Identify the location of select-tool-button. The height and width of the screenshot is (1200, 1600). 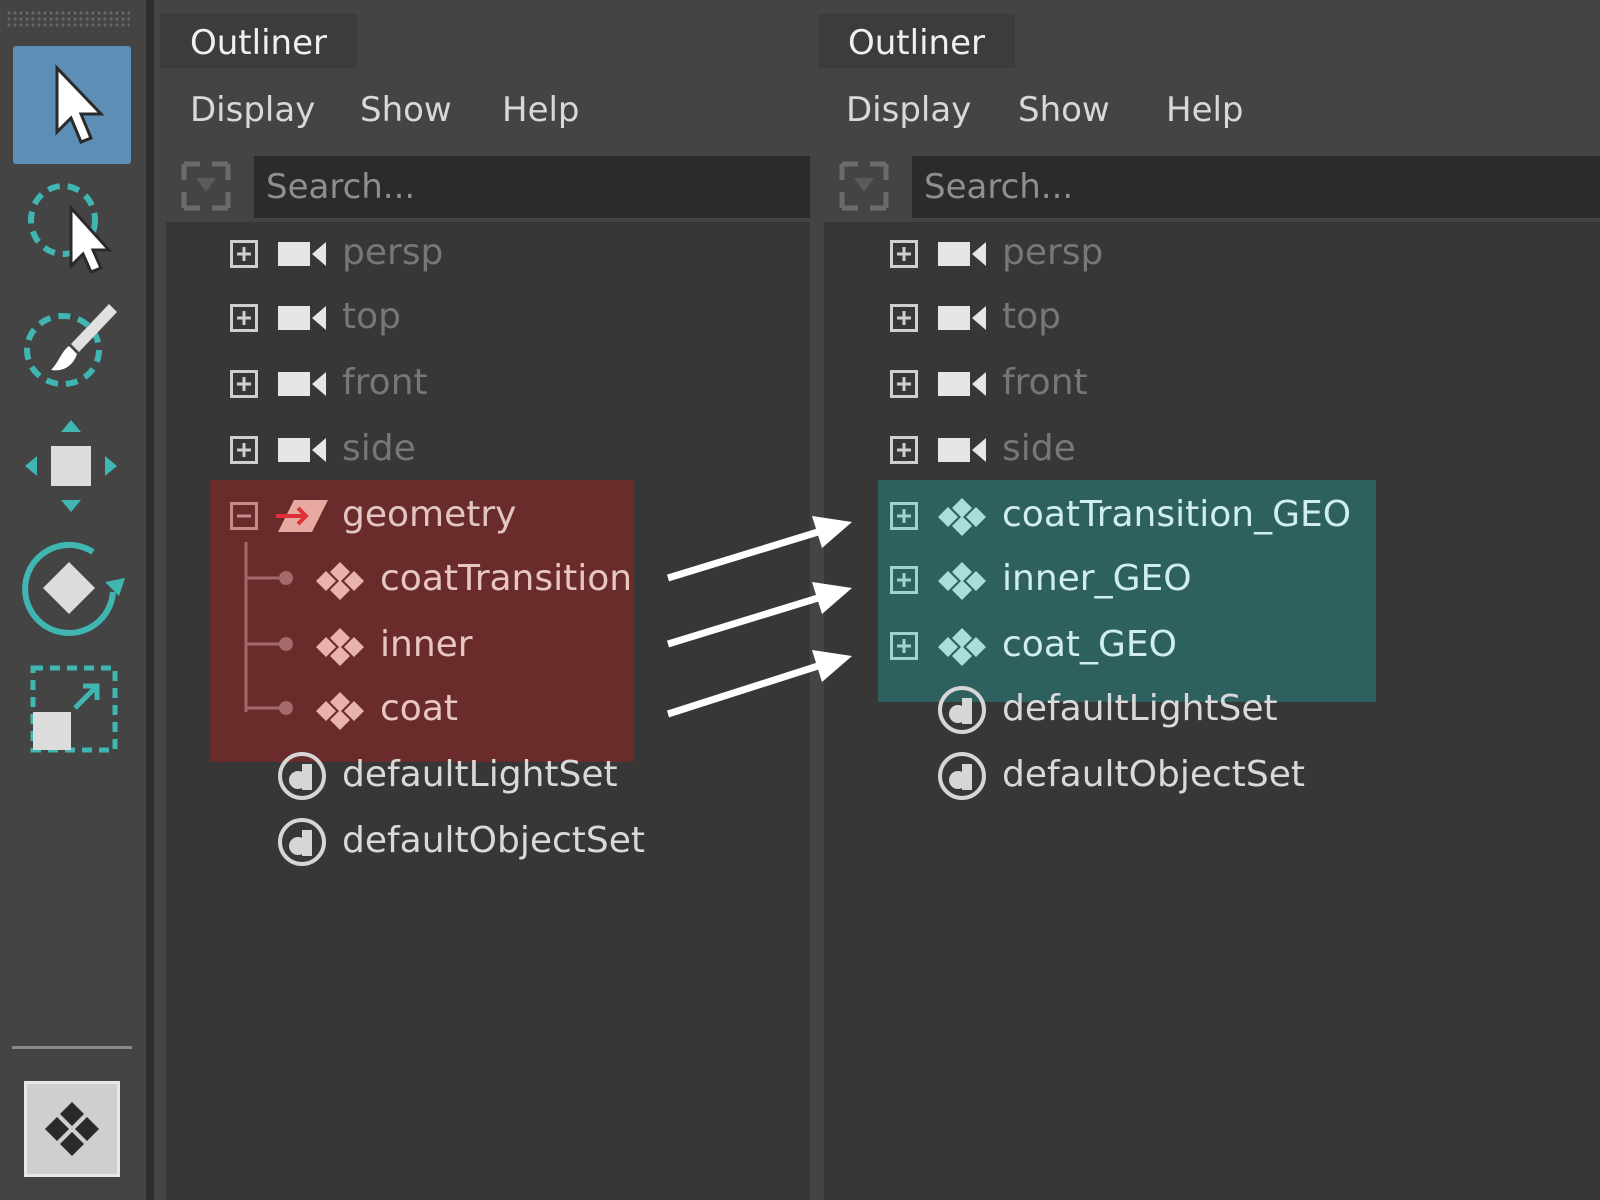
(72, 105).